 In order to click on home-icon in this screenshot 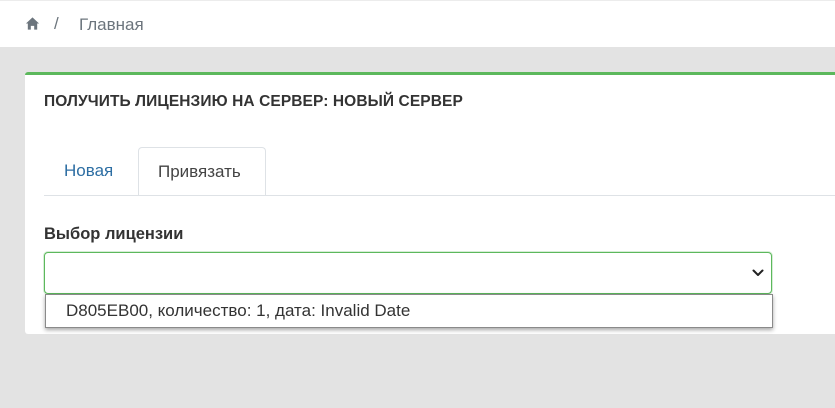, I will do `click(32, 23)`.